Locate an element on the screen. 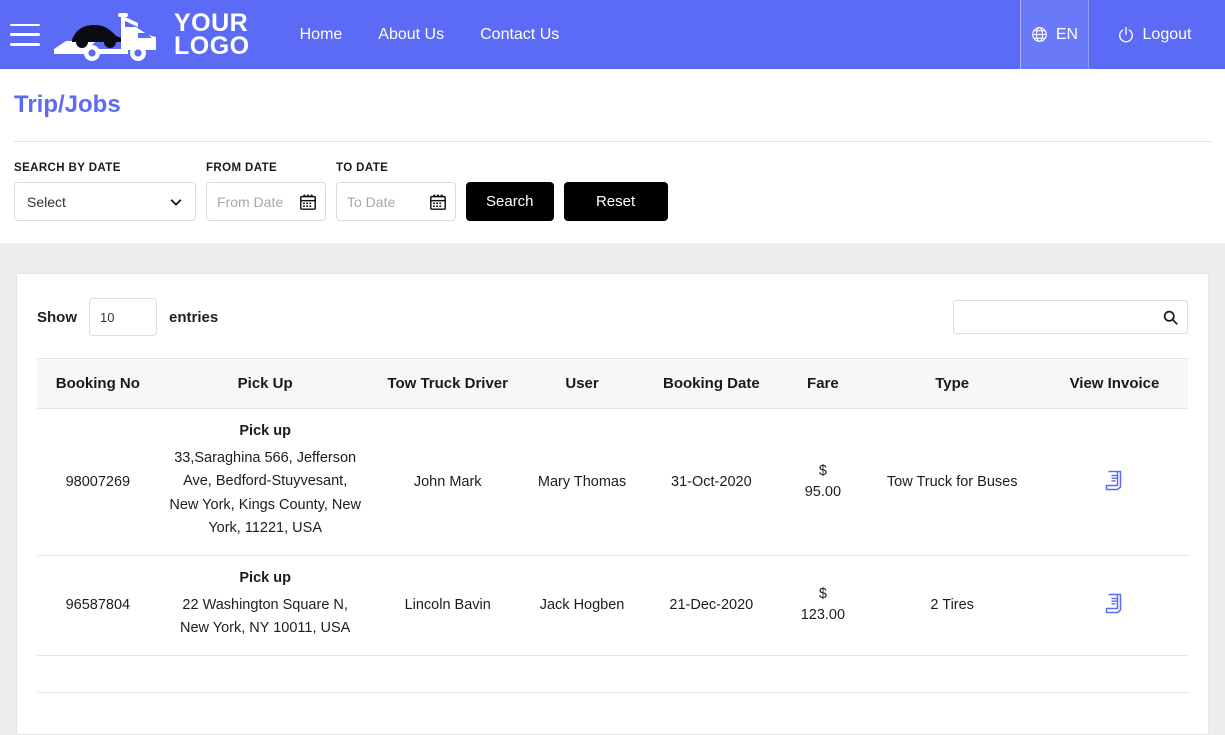 The width and height of the screenshot is (1225, 735). cell-booking-date: 31-Oct-2020 is located at coordinates (711, 482).